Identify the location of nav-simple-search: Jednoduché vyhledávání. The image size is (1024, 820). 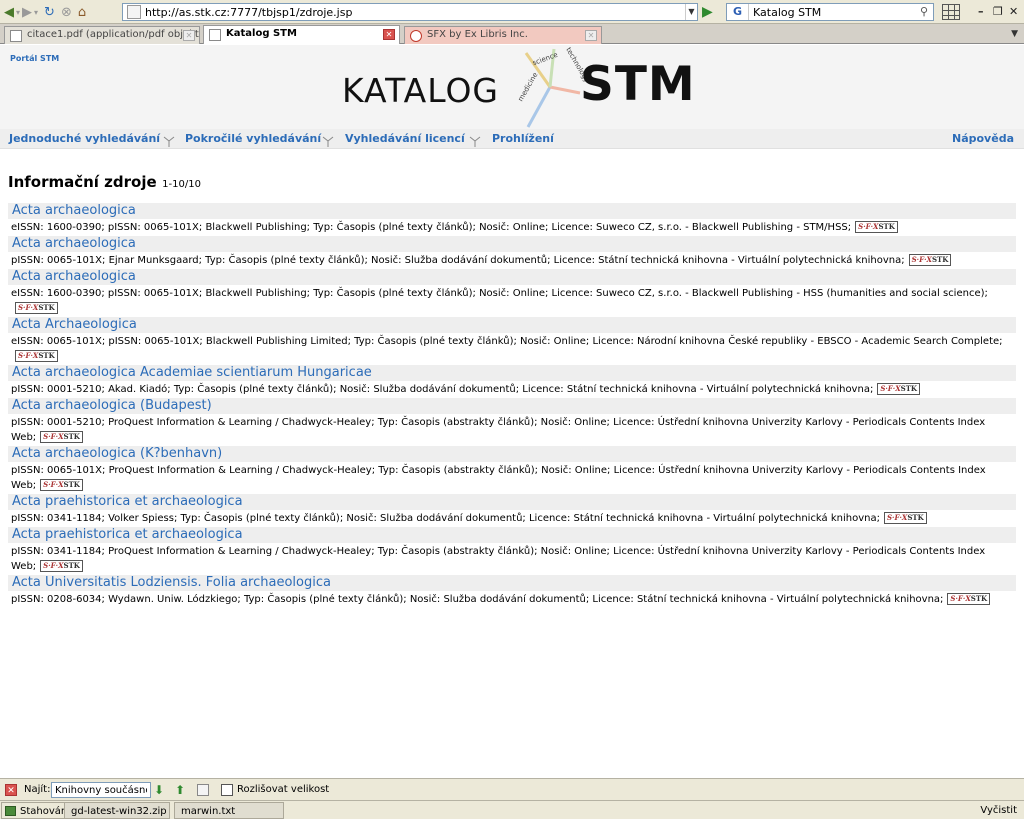
(84, 138).